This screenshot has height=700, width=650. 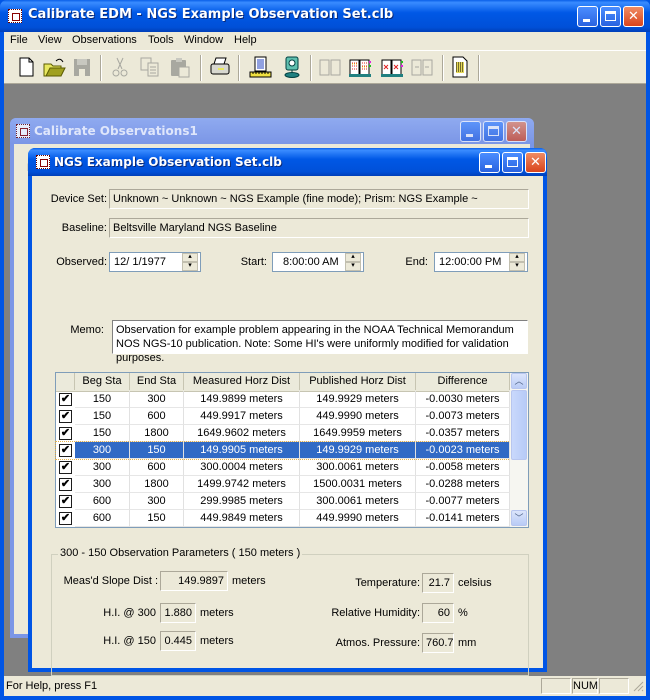 What do you see at coordinates (260, 67) in the screenshot?
I see `baseline-button` at bounding box center [260, 67].